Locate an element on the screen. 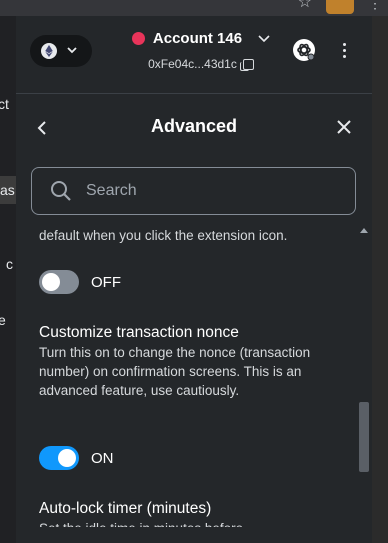  metamask-extension-icon is located at coordinates (340, 7).